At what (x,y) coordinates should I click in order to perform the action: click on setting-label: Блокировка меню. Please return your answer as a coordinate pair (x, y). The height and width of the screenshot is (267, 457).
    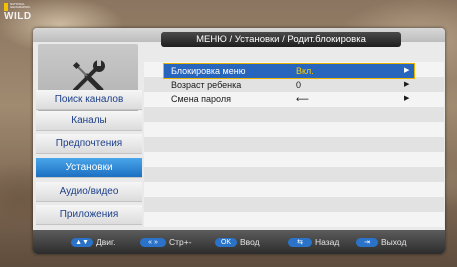
    Looking at the image, I should click on (208, 71).